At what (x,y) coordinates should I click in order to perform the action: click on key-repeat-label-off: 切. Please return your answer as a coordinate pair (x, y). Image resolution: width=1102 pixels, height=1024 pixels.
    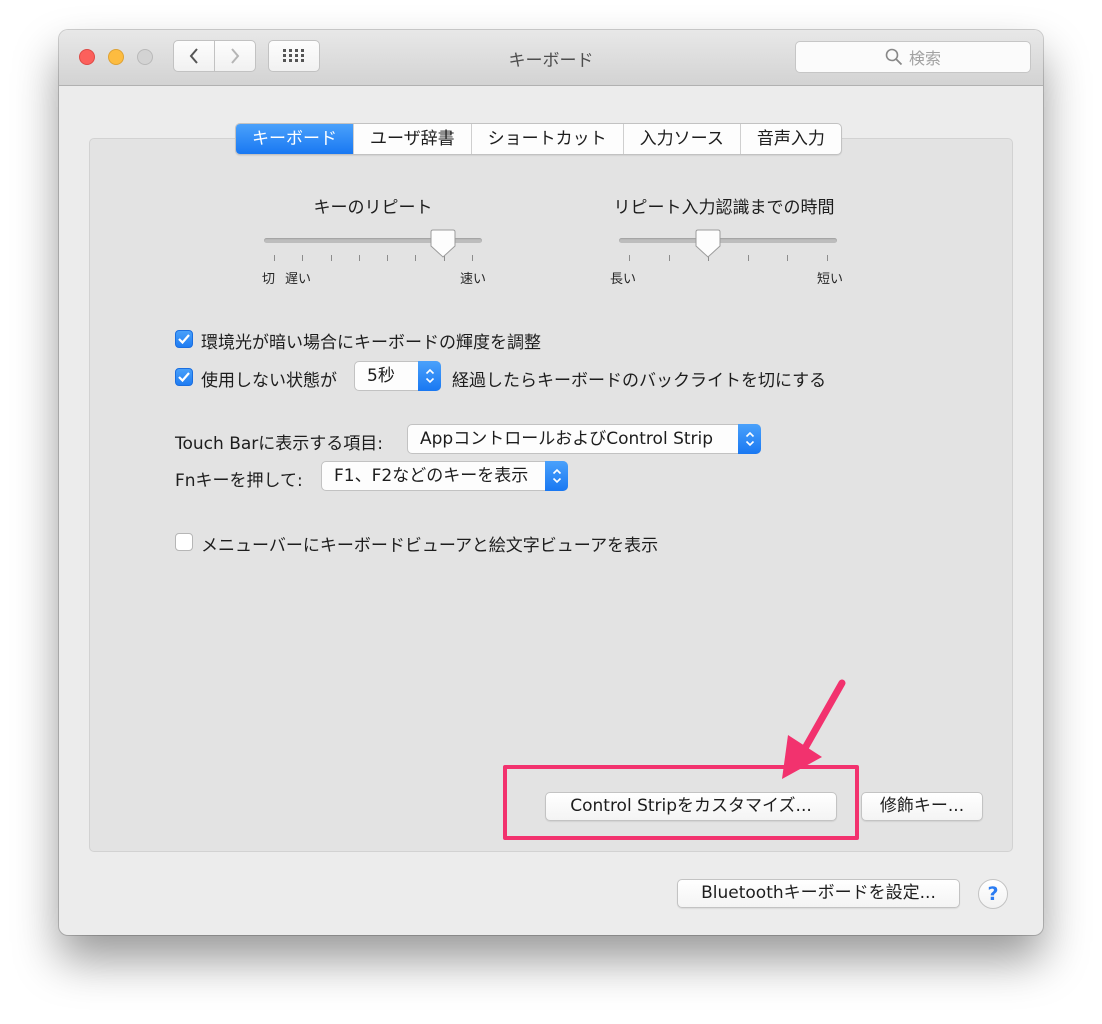
    Looking at the image, I should click on (269, 279).